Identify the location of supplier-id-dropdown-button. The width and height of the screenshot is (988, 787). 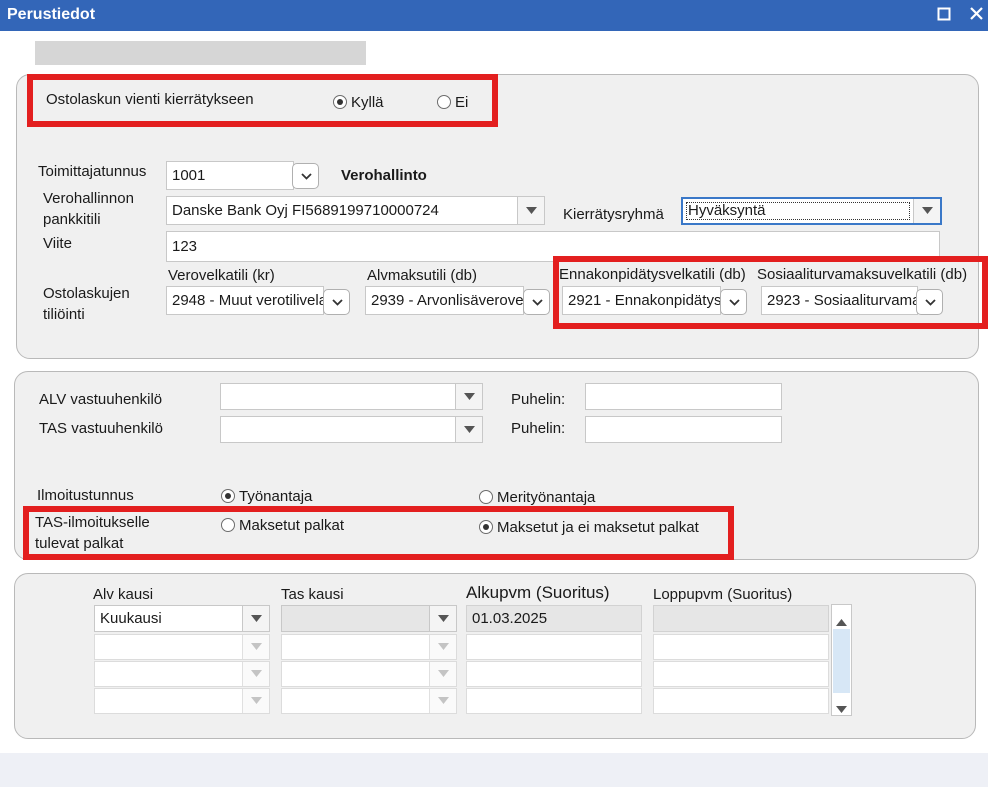
(305, 176).